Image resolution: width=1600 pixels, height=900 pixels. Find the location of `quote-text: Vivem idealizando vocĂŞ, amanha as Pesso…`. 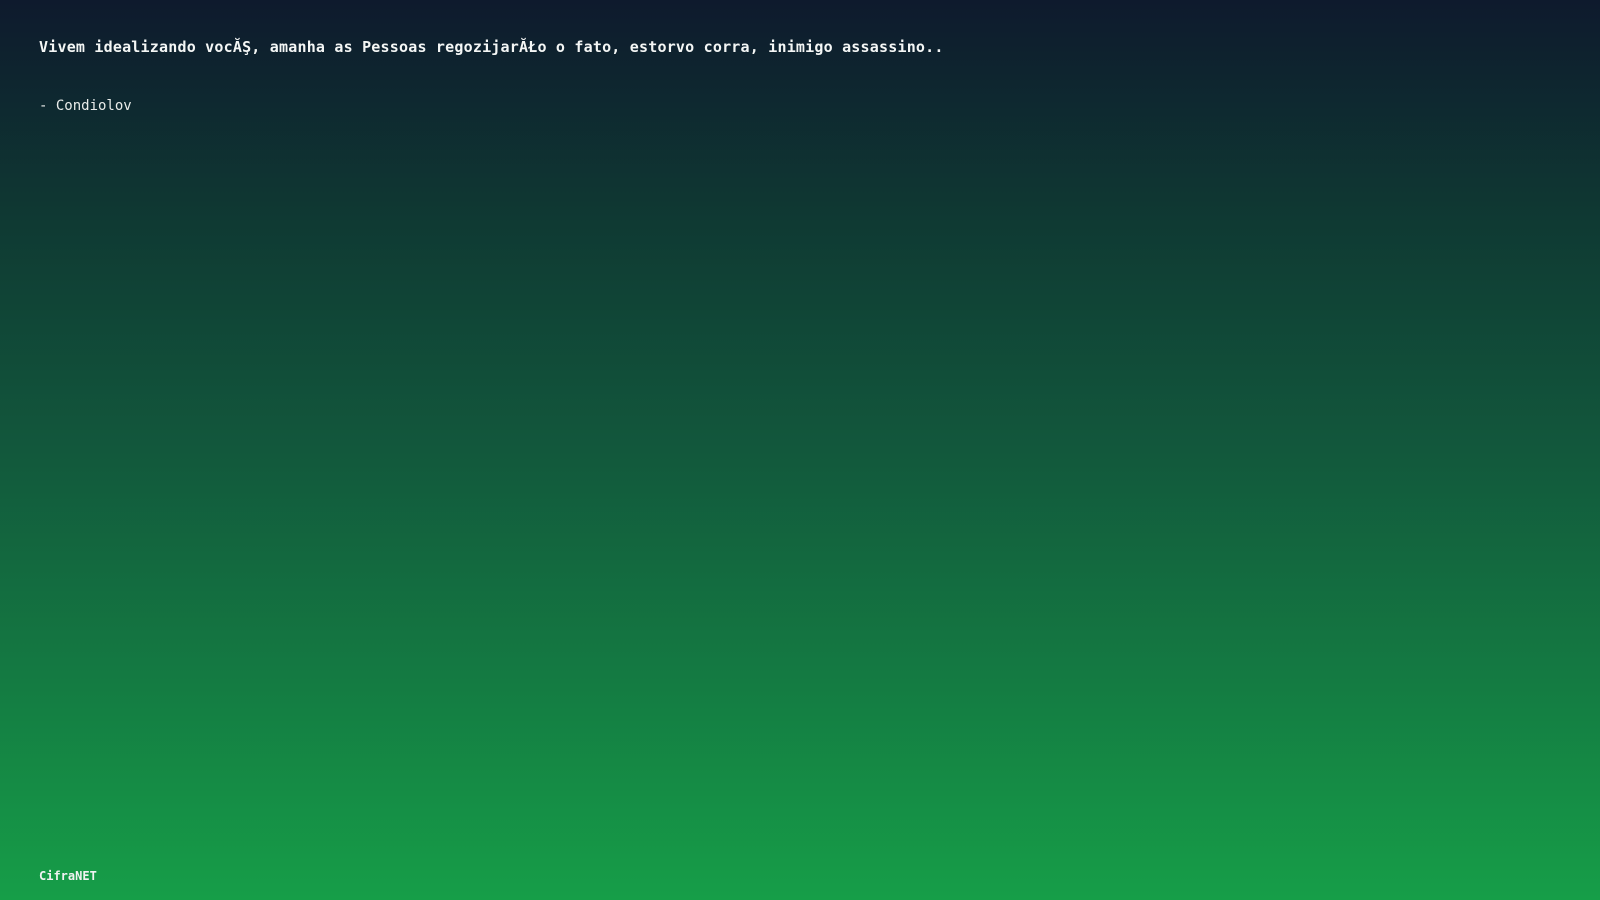

quote-text: Vivem idealizando vocĂŞ, amanha as Pesso… is located at coordinates (491, 47).